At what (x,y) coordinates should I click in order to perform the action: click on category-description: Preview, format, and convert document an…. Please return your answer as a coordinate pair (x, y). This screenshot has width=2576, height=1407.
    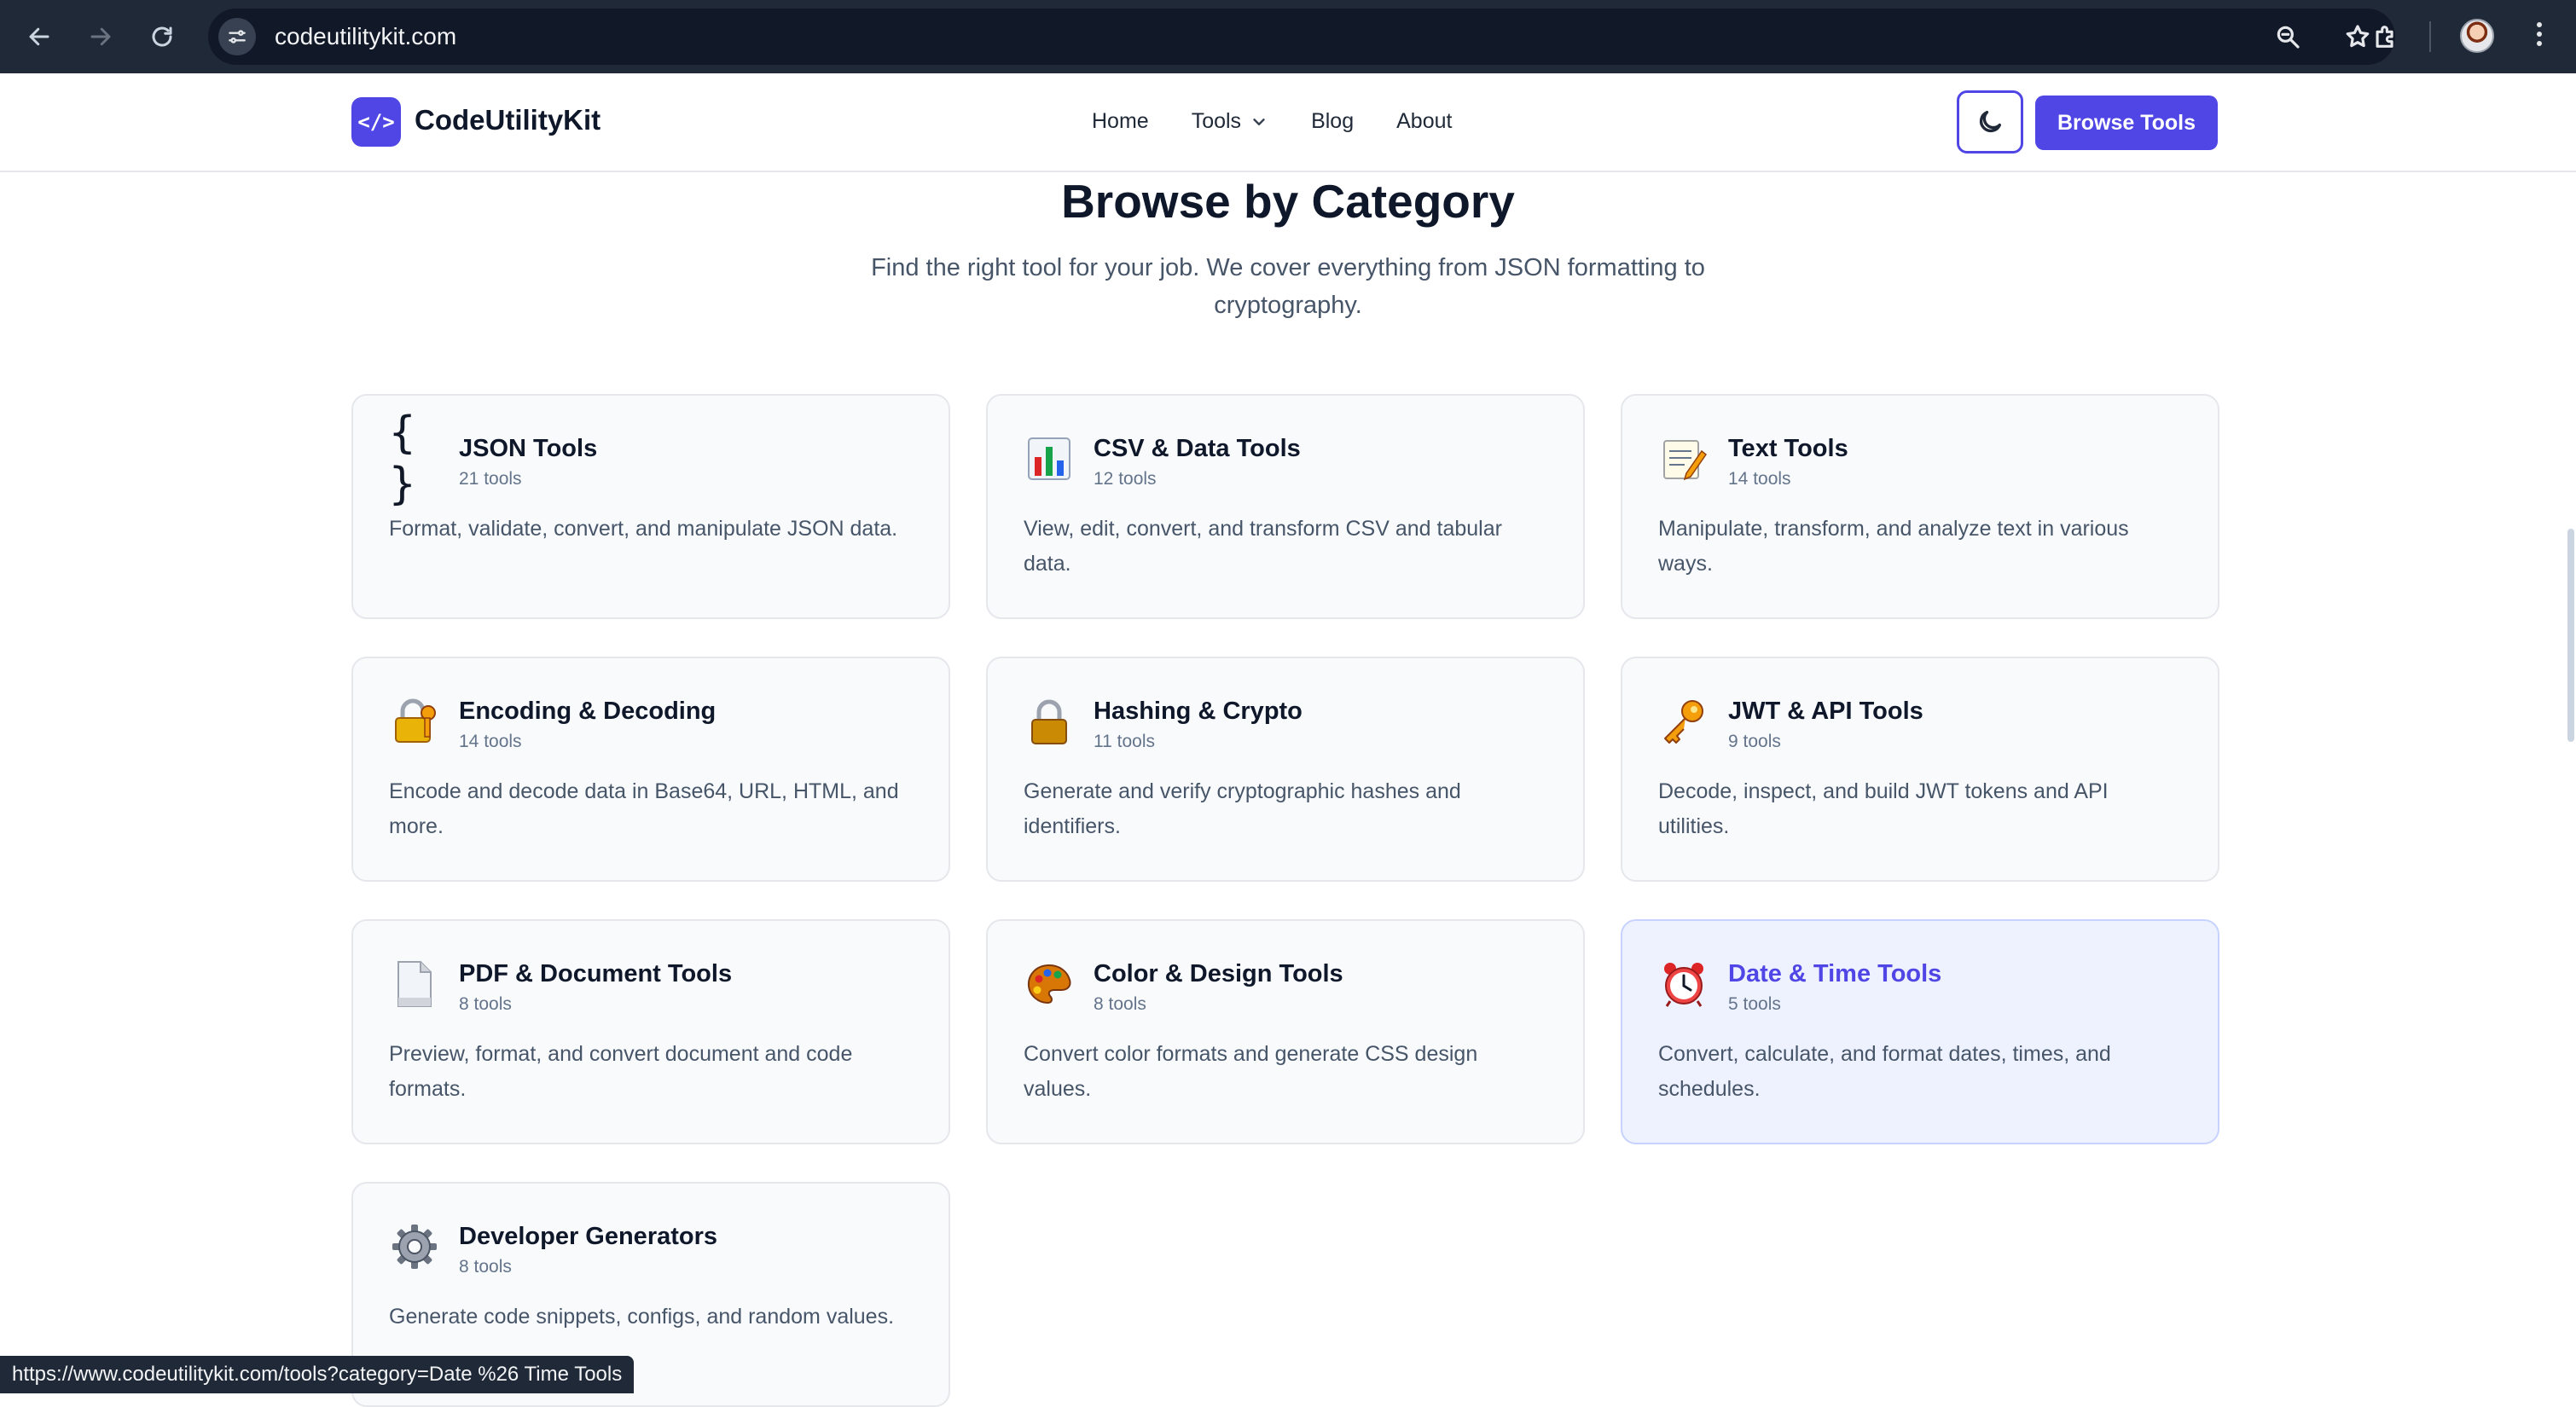
    Looking at the image, I should click on (621, 1071).